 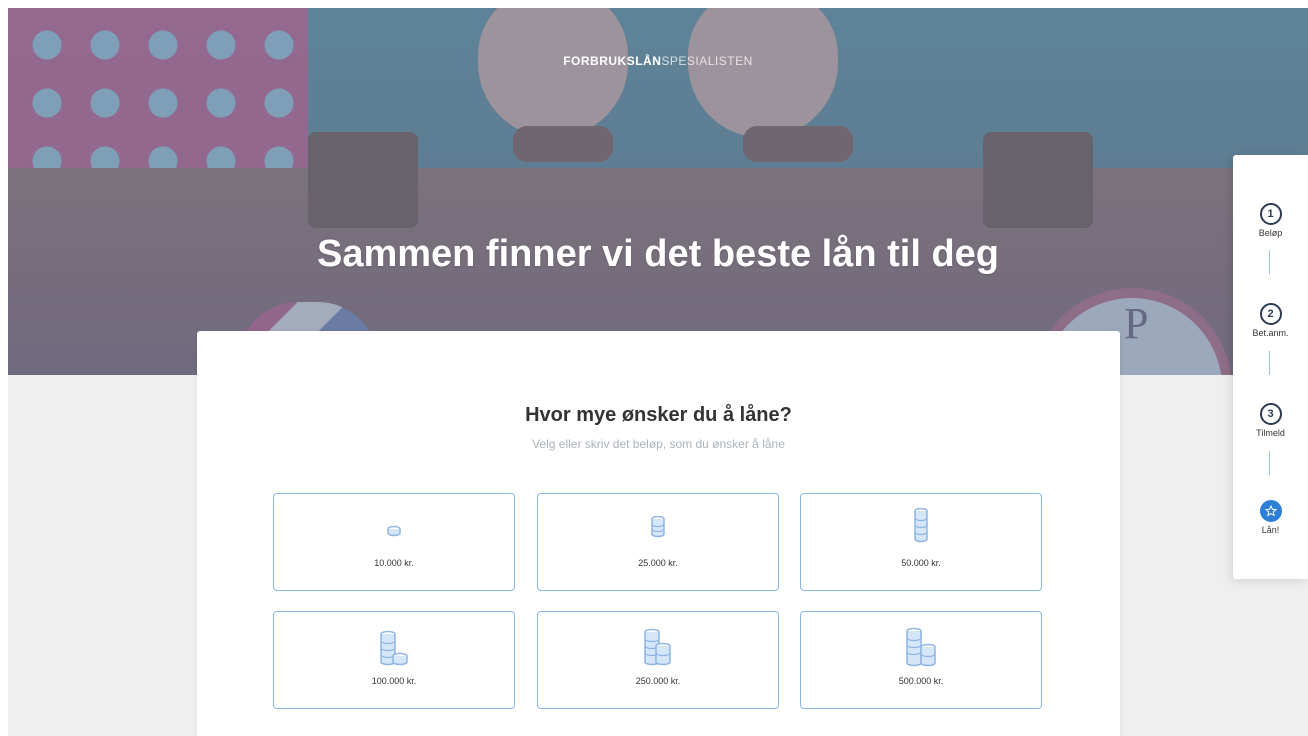 I want to click on amount-option-50000: 50.000 kr., so click(x=921, y=542).